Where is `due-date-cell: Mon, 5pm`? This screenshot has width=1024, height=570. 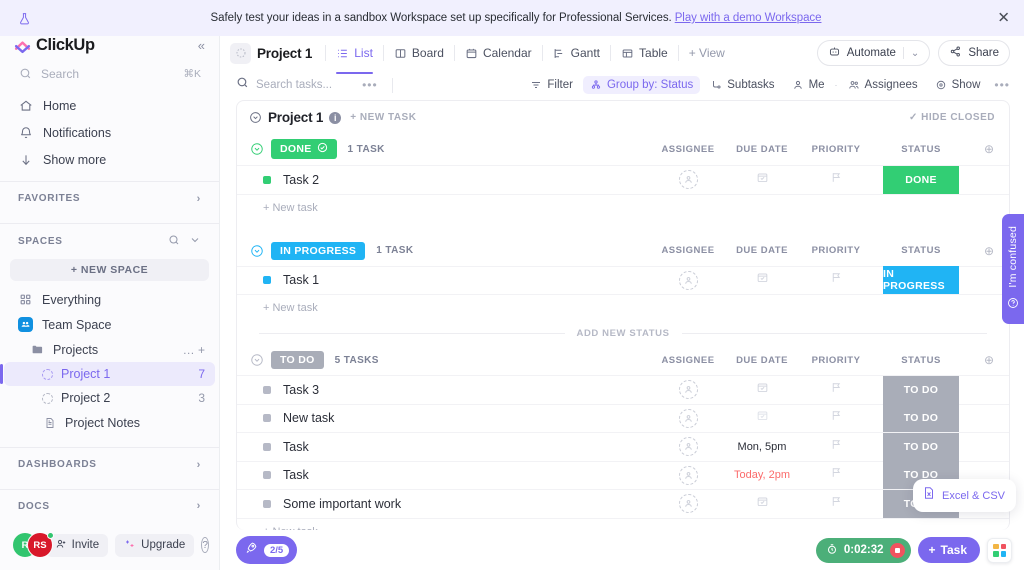 due-date-cell: Mon, 5pm is located at coordinates (762, 447).